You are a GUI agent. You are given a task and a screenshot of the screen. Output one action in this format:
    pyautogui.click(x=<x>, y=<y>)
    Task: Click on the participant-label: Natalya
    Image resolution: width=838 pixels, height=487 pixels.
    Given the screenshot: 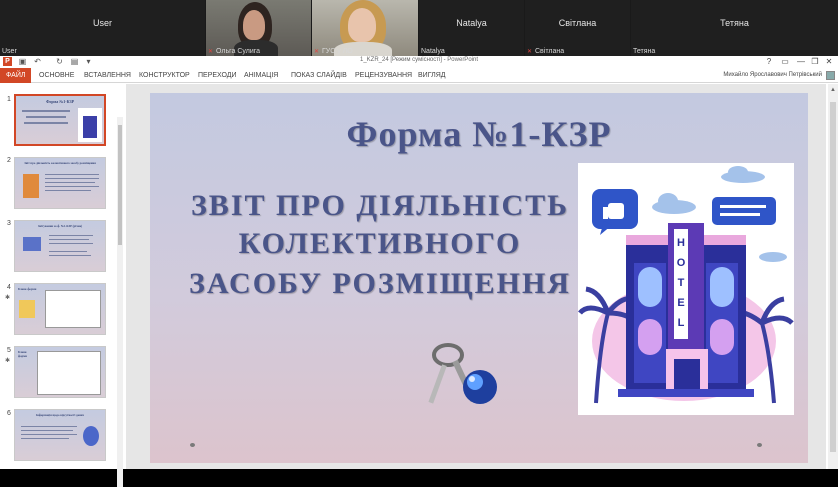 What is the action you would take?
    pyautogui.click(x=433, y=51)
    